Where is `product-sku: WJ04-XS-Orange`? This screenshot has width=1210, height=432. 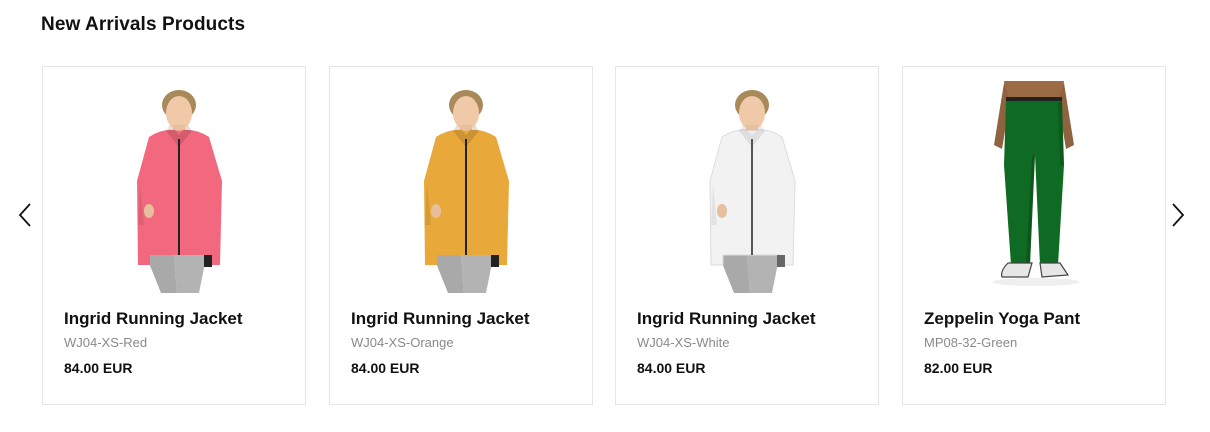
product-sku: WJ04-XS-Orange is located at coordinates (402, 342).